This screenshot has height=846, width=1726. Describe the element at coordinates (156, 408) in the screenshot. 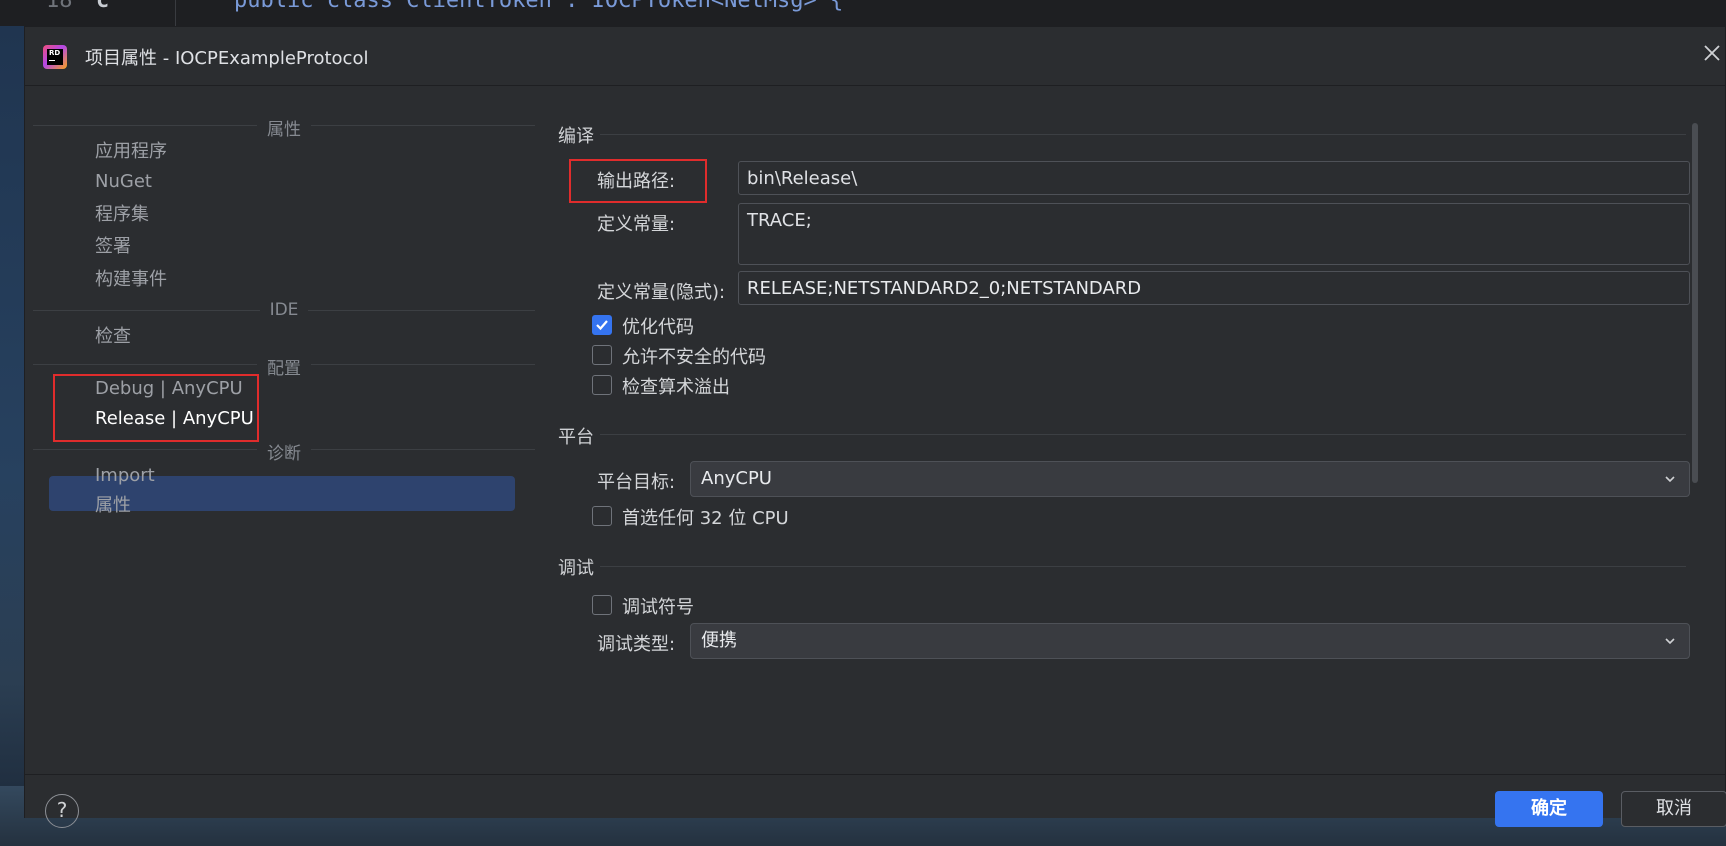

I see `config-highlight-box` at that location.